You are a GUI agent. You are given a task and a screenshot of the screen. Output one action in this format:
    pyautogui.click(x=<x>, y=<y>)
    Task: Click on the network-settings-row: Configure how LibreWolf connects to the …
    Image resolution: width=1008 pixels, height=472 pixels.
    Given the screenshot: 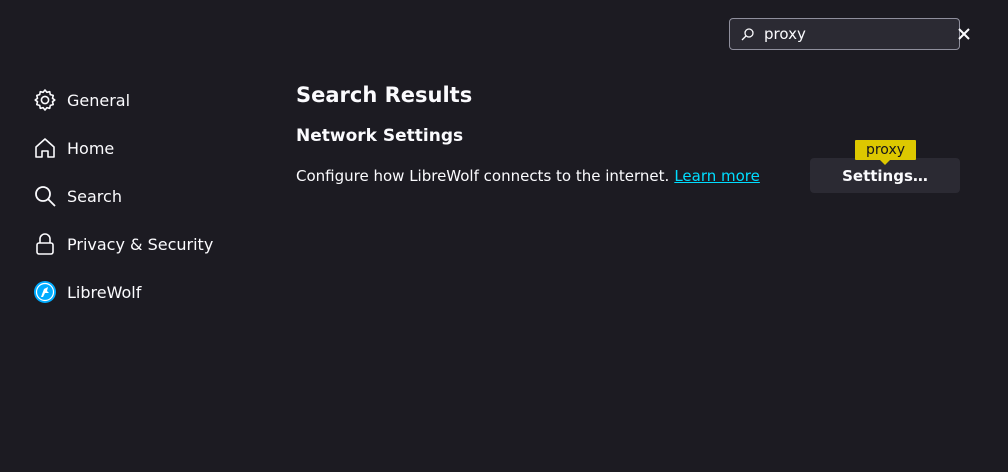 What is the action you would take?
    pyautogui.click(x=628, y=166)
    